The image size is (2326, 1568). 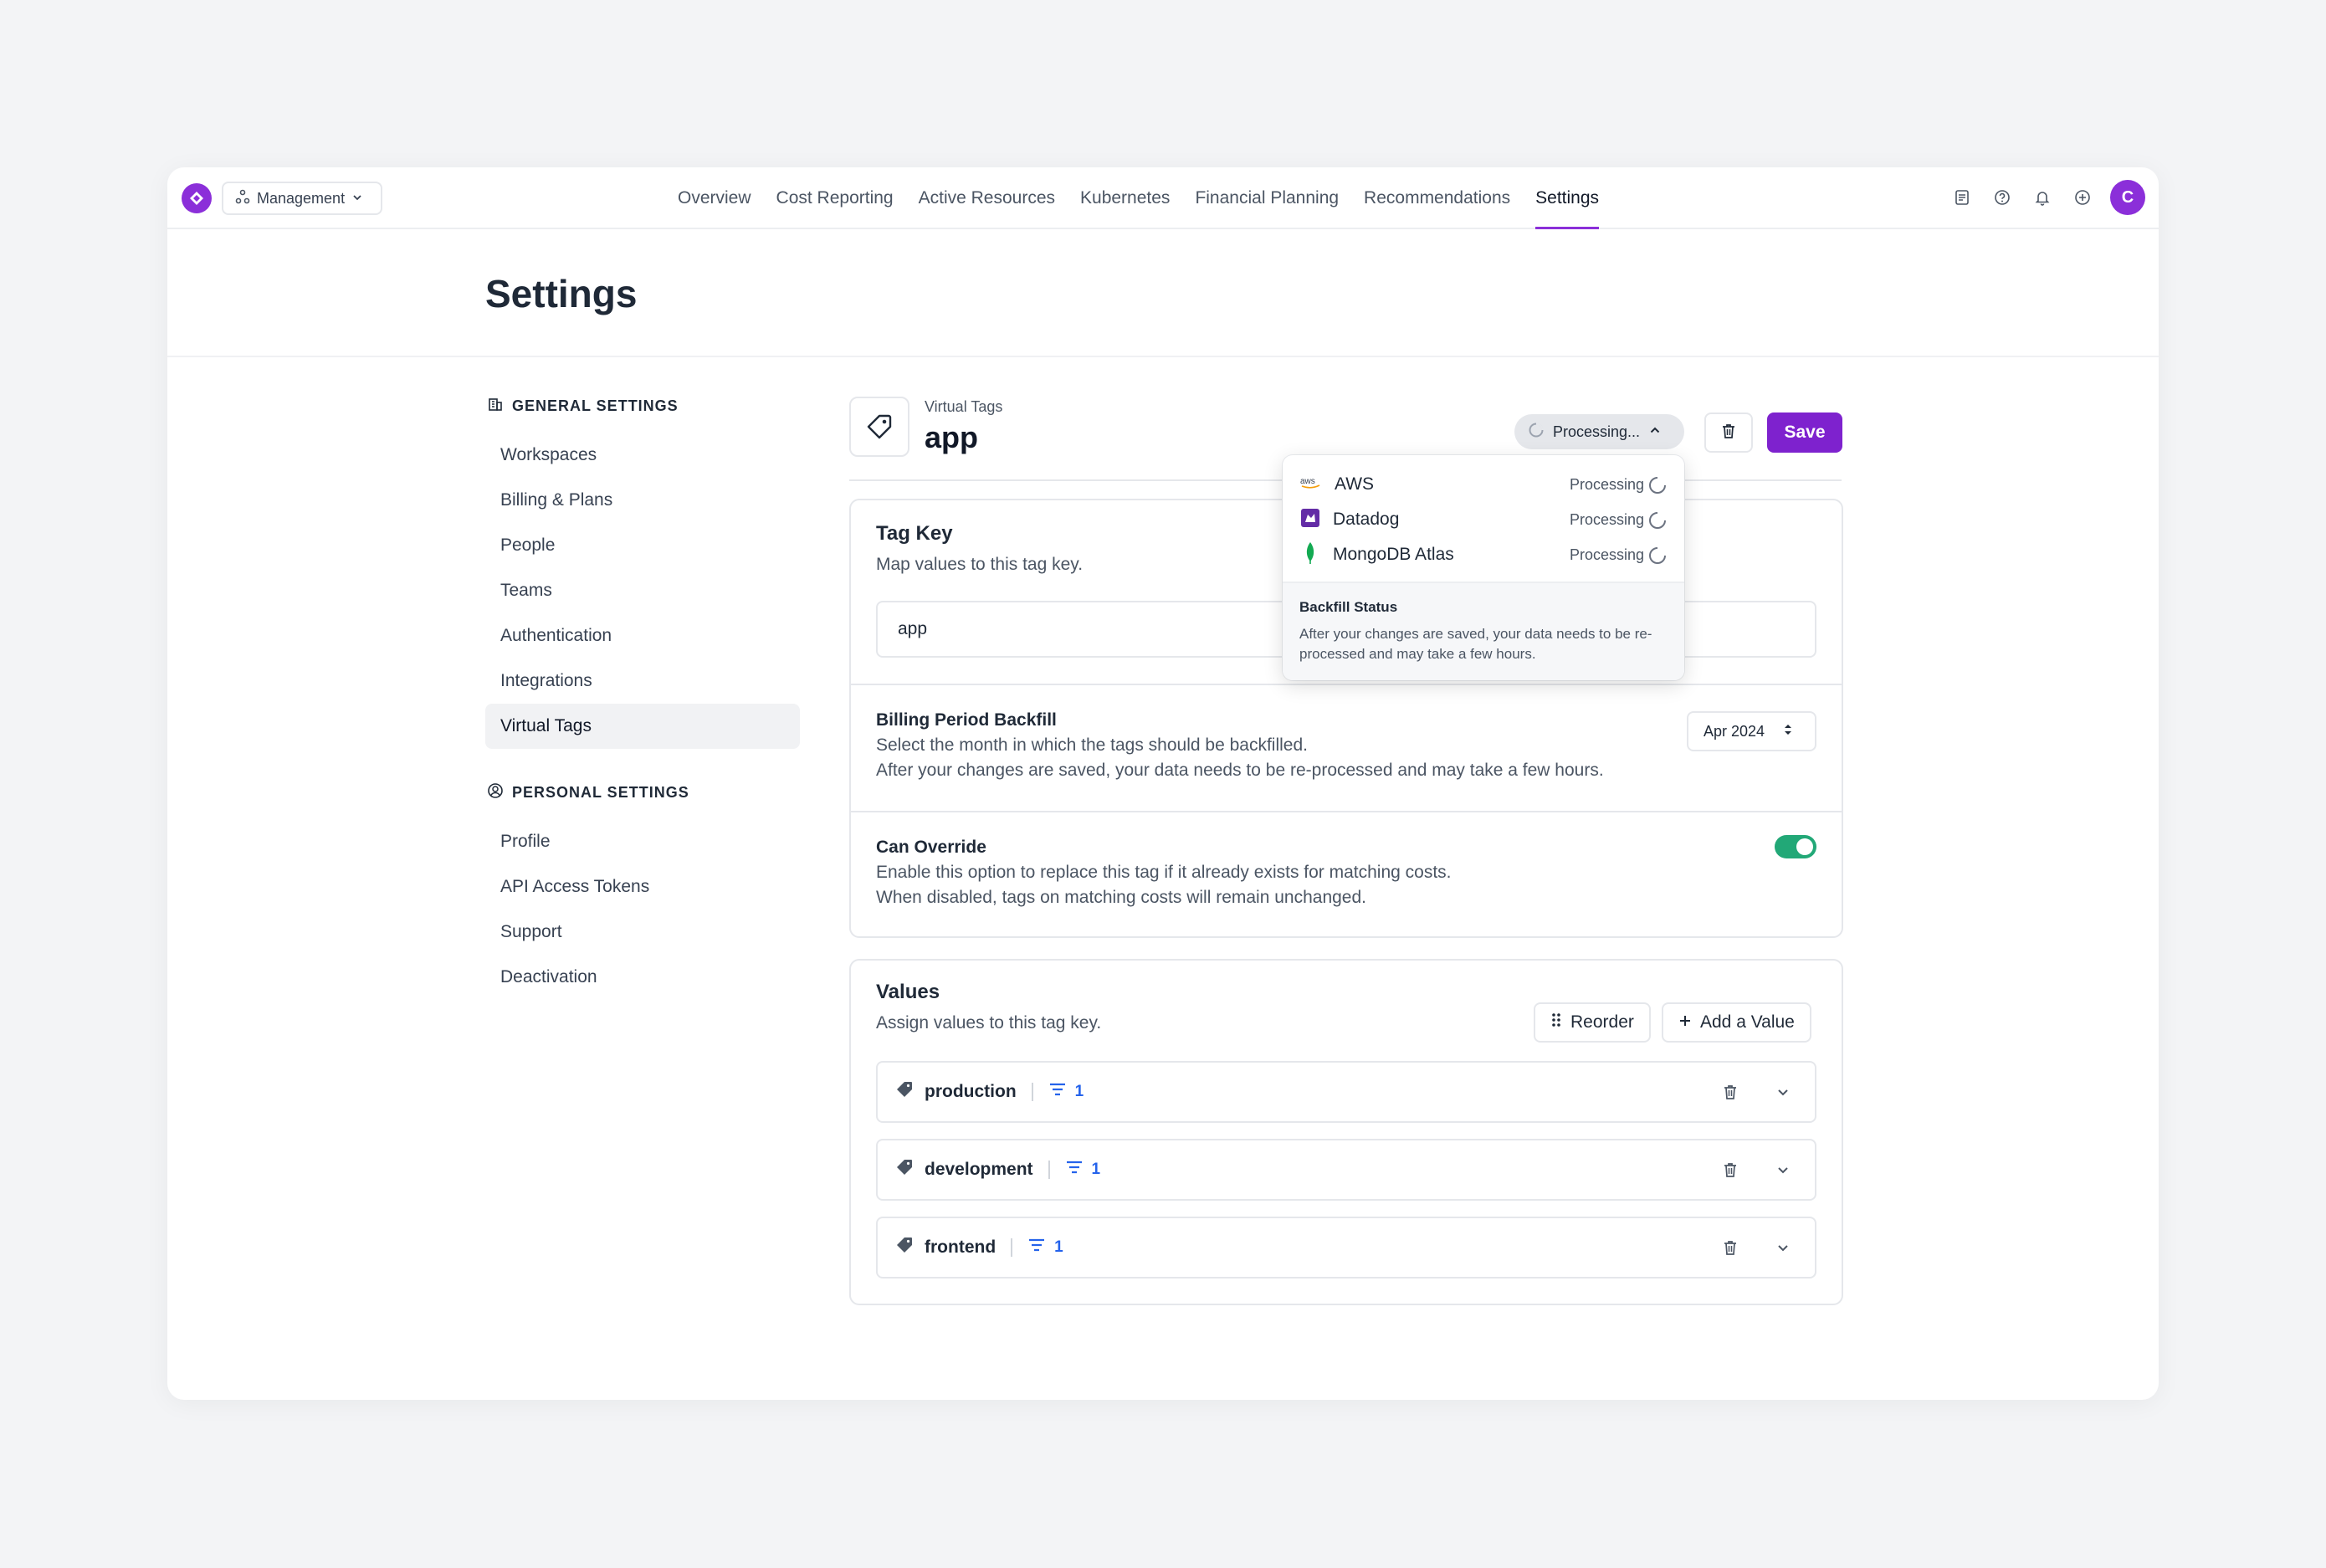 What do you see at coordinates (714, 198) in the screenshot?
I see `tab-overview: Overview` at bounding box center [714, 198].